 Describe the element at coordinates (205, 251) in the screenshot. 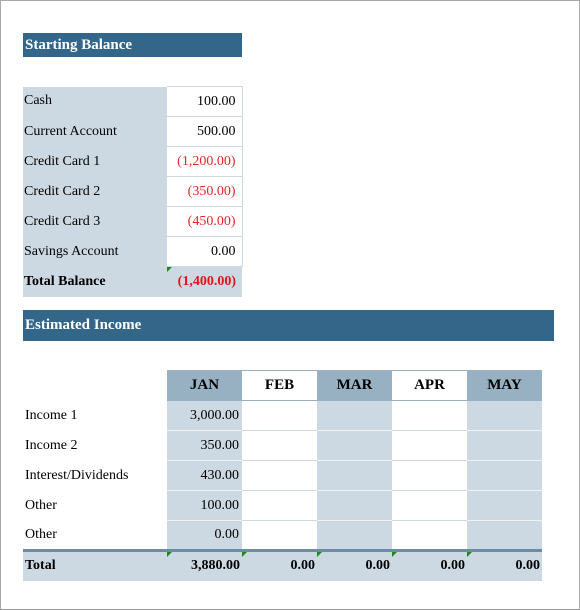

I see `balance-cell: 0.00` at that location.